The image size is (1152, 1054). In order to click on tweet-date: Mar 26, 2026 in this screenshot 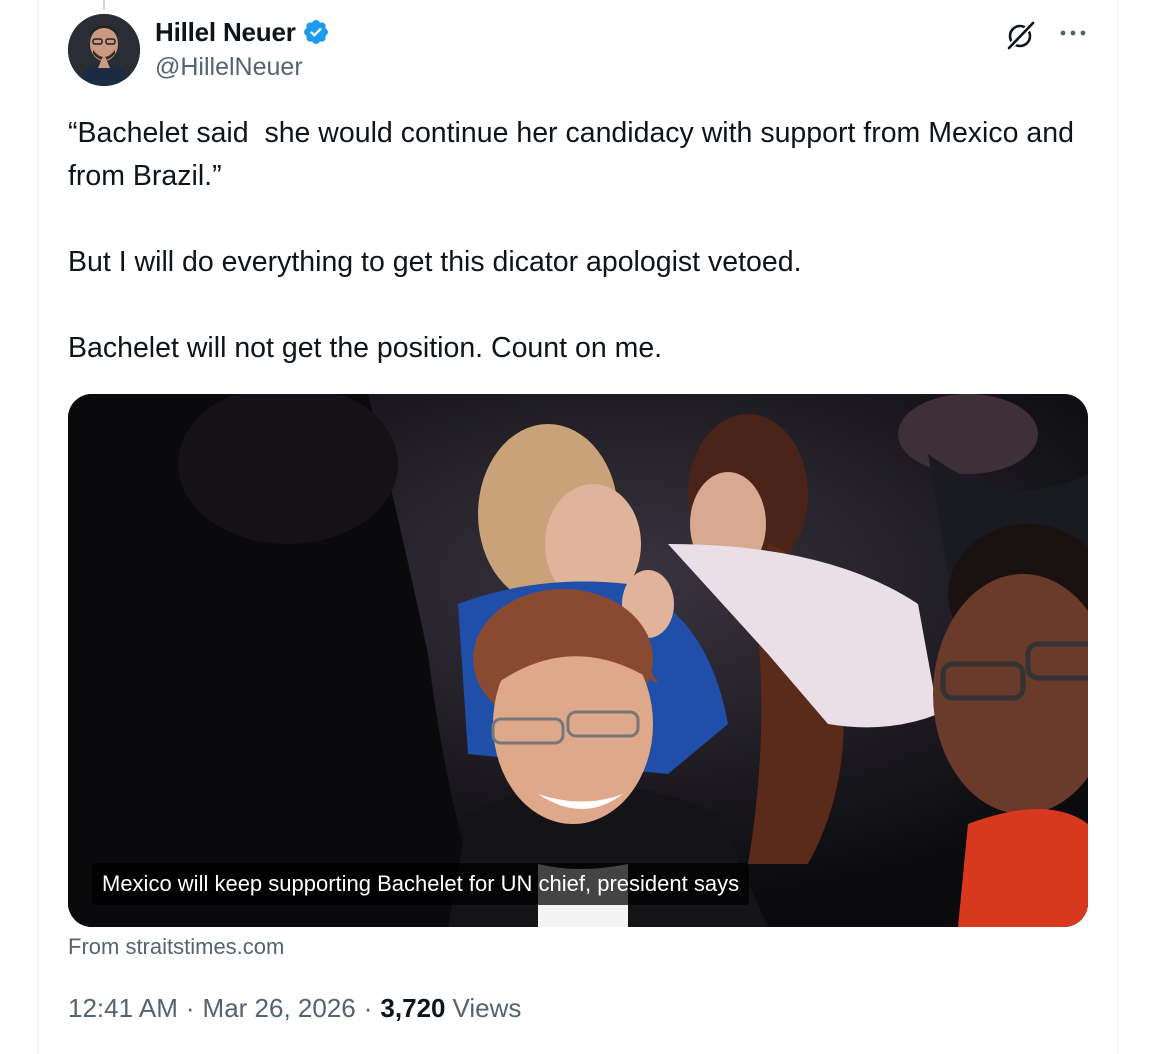, I will do `click(279, 1008)`.